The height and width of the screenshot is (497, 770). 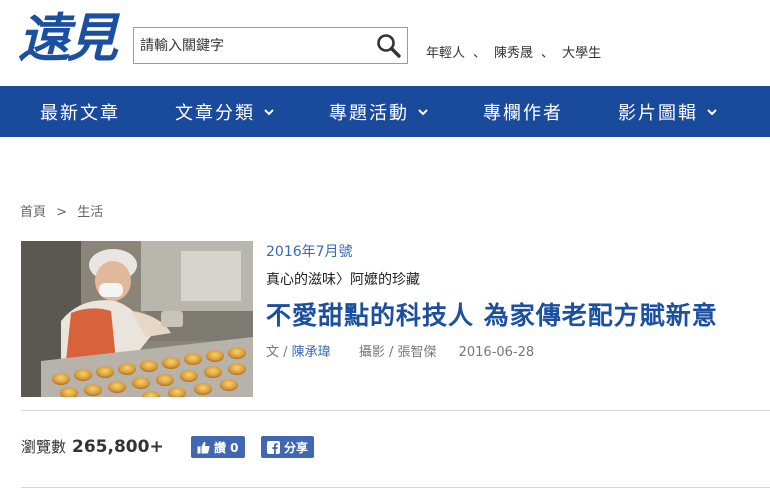 What do you see at coordinates (118, 447) in the screenshot?
I see `views-number: 265,800+` at bounding box center [118, 447].